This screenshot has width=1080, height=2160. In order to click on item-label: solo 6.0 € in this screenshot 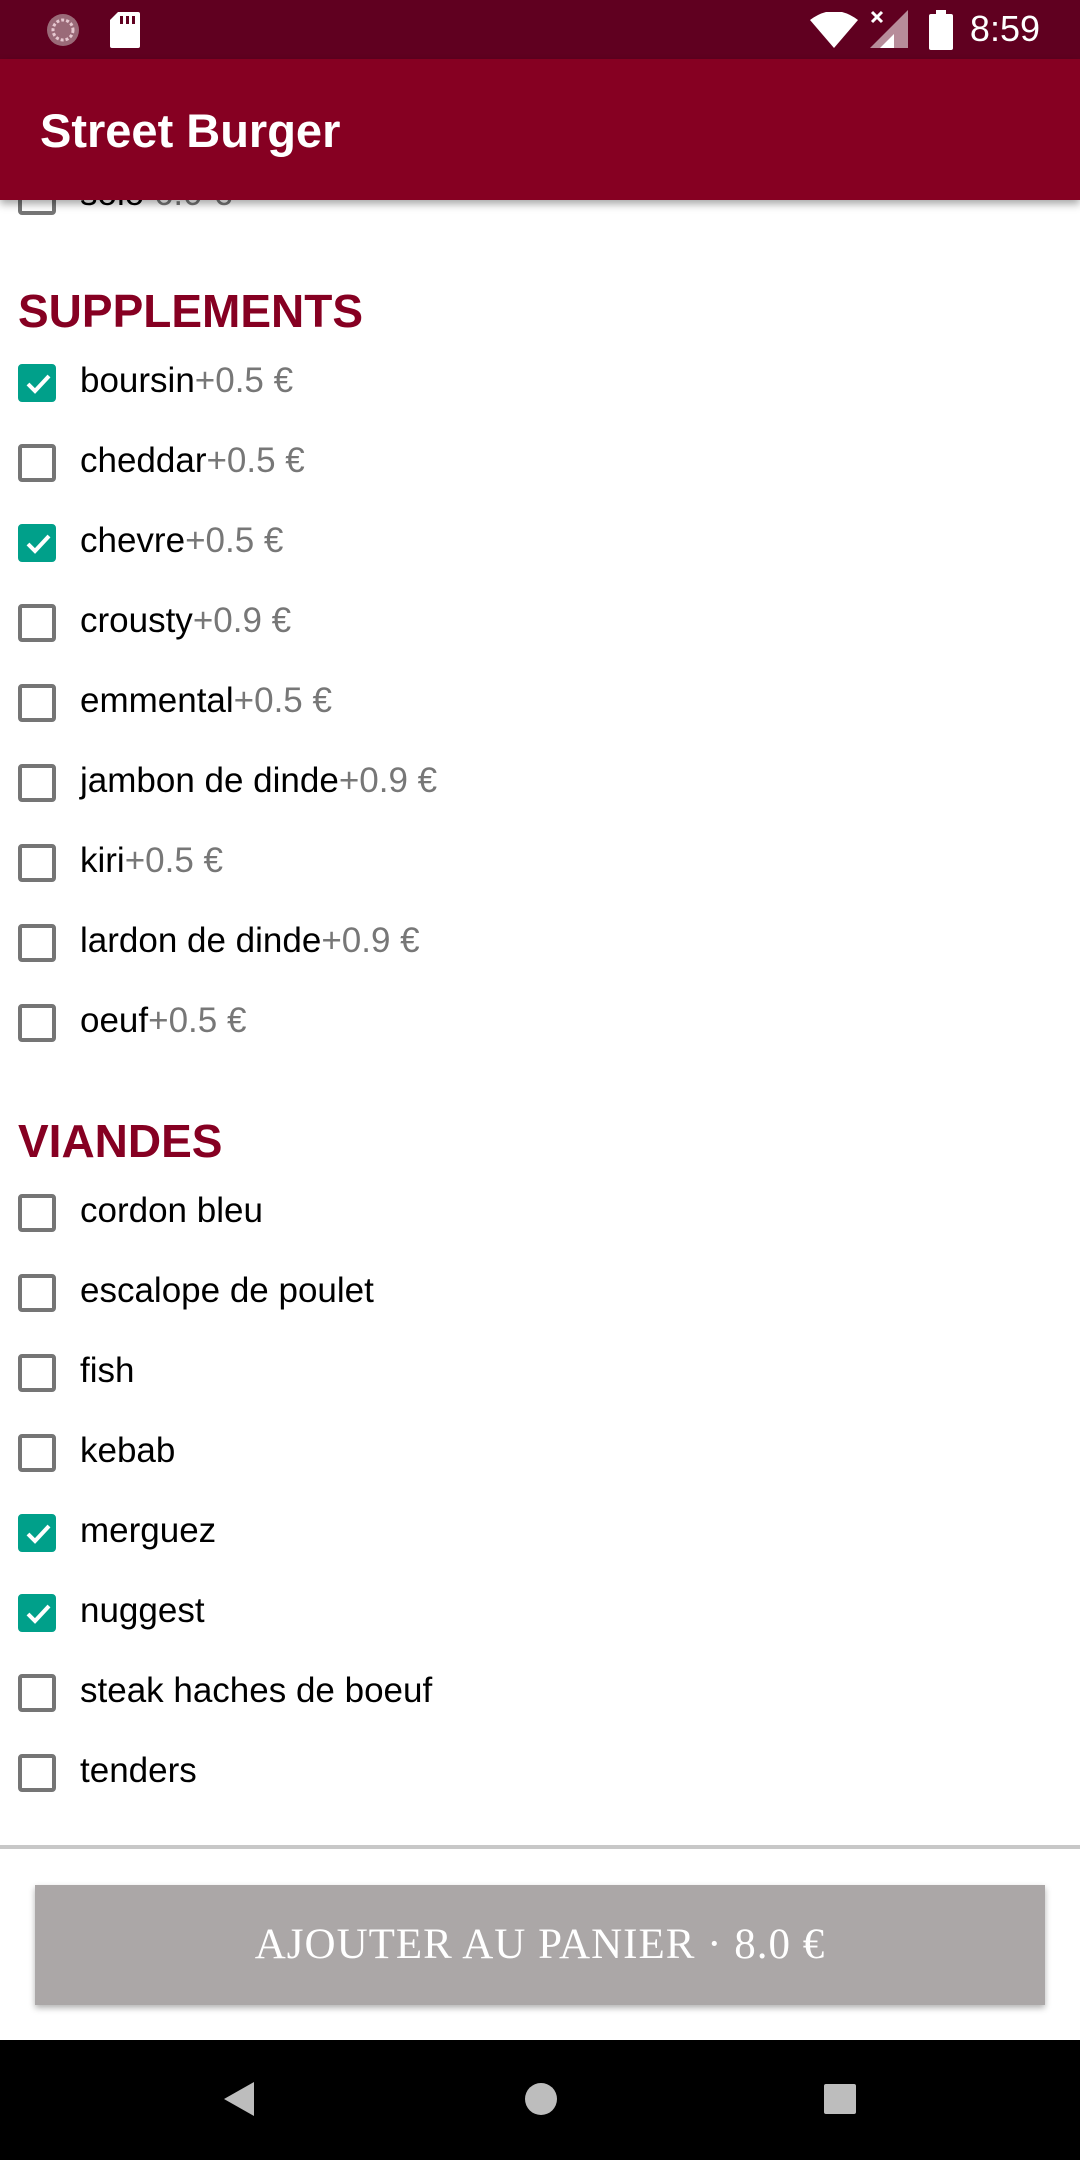, I will do `click(156, 207)`.